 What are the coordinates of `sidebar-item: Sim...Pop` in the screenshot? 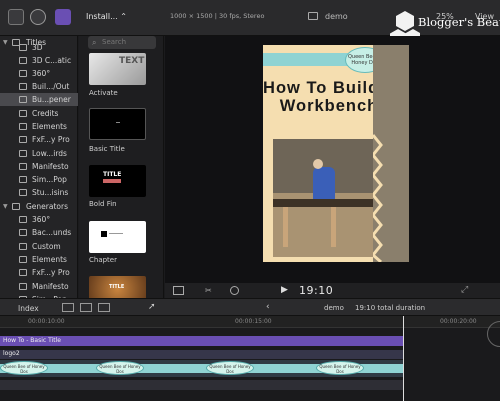 It's located at (39, 179).